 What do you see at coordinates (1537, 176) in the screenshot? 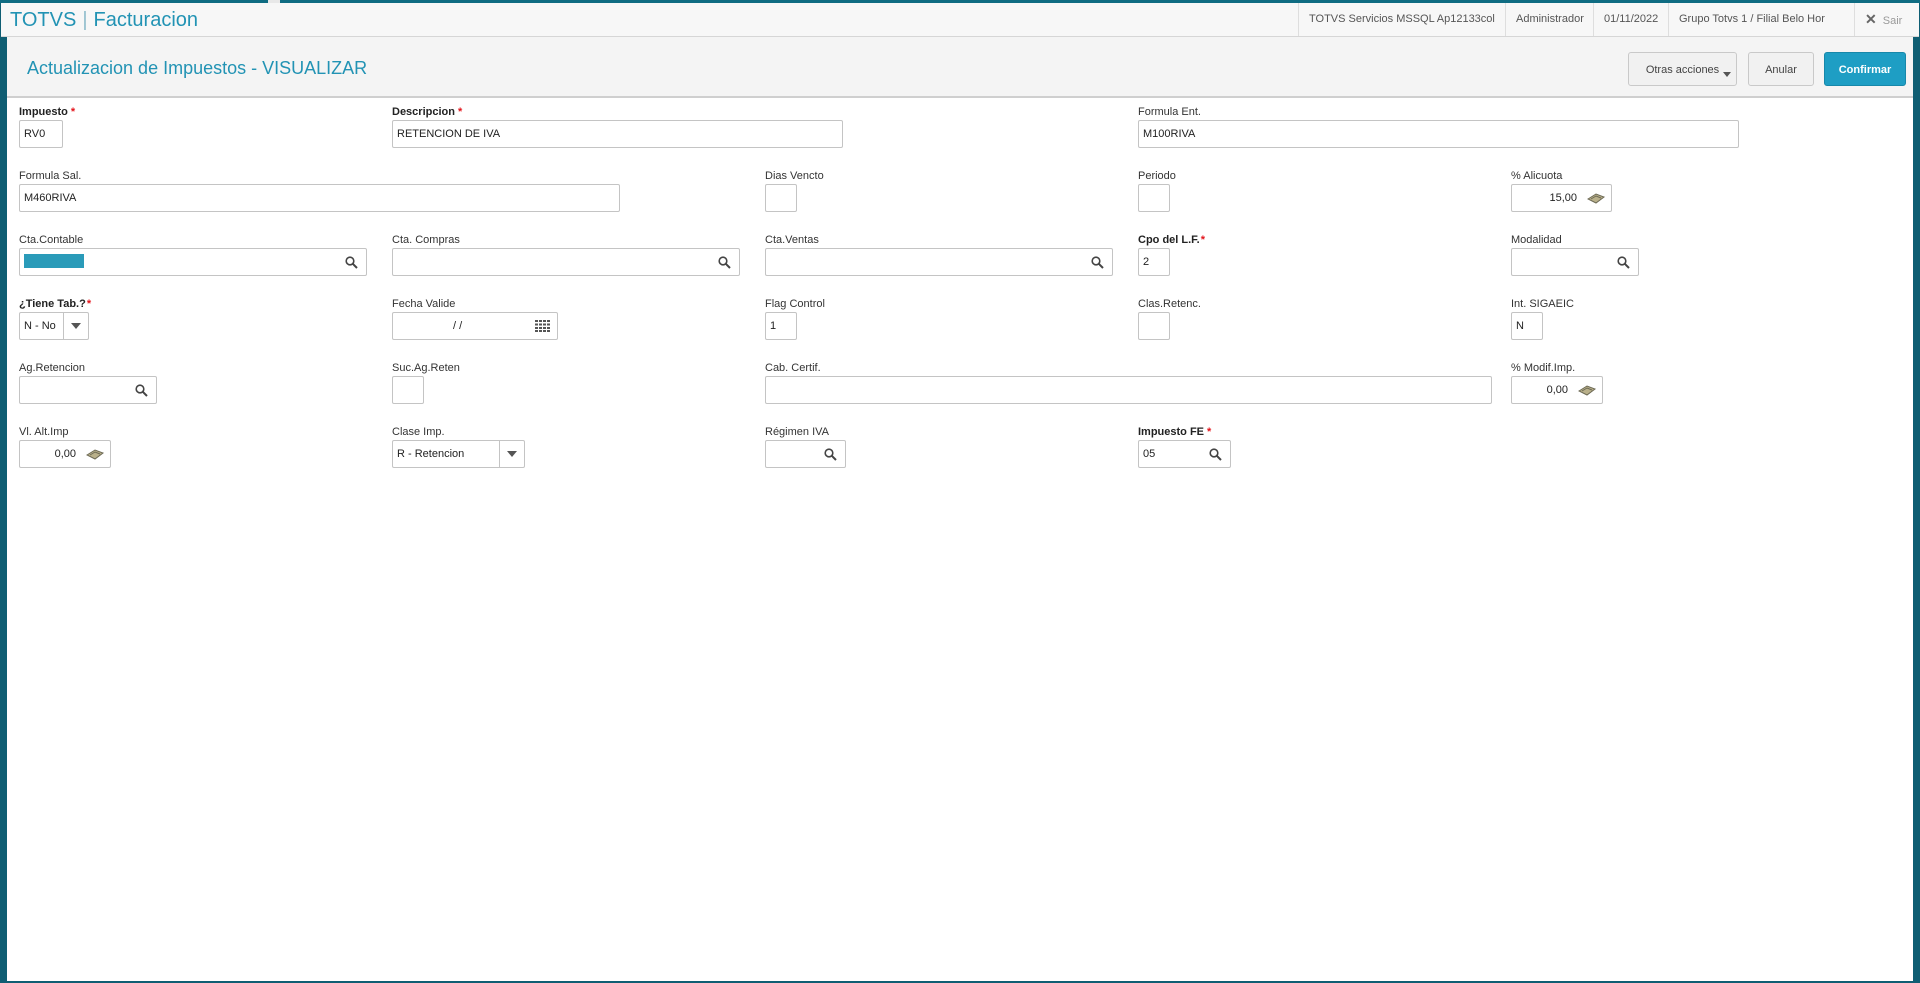
I see `alicuota-label: % Alicuota` at bounding box center [1537, 176].